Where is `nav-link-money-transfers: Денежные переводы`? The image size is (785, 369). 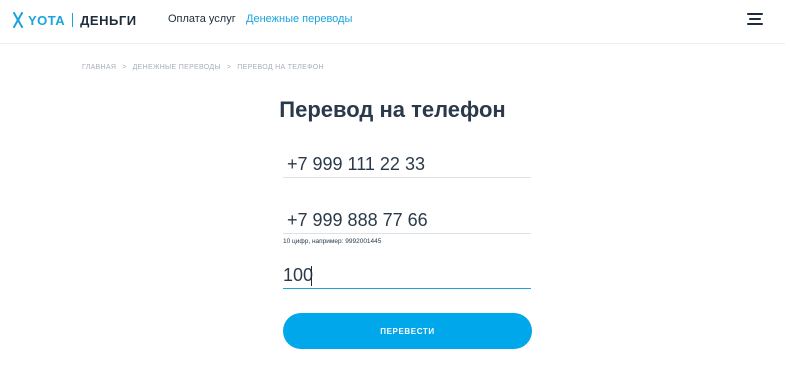 nav-link-money-transfers: Денежные переводы is located at coordinates (299, 19).